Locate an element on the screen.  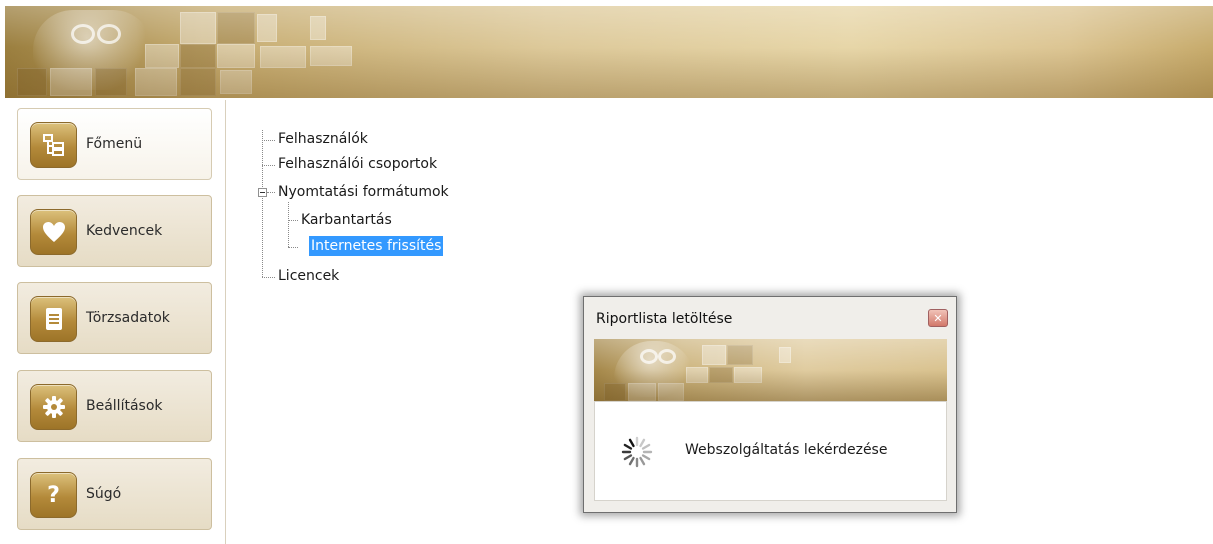
sidebar-item-label: Kedvencek is located at coordinates (124, 231).